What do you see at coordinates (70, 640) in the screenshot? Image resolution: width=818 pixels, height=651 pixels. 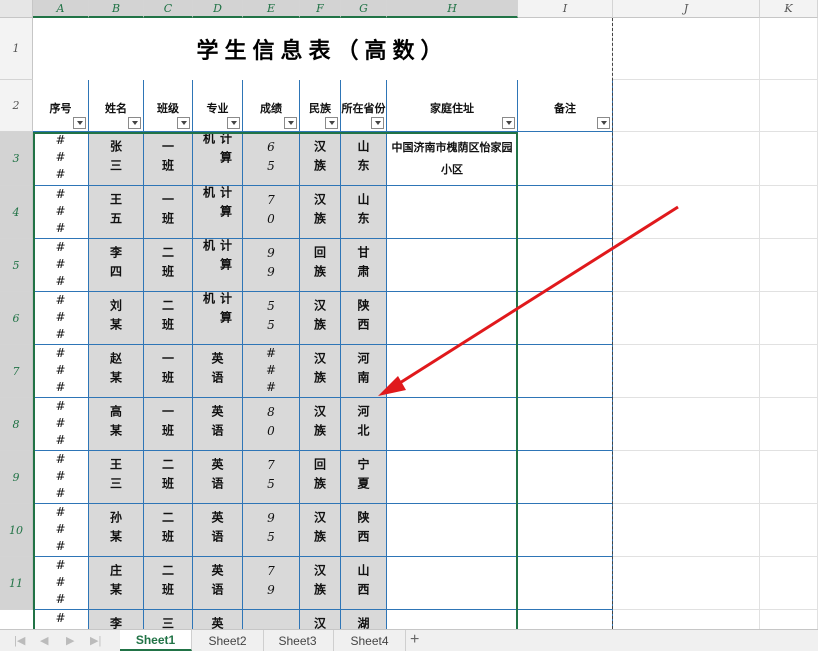 I see `next-sheet-nav-icon: ▶` at bounding box center [70, 640].